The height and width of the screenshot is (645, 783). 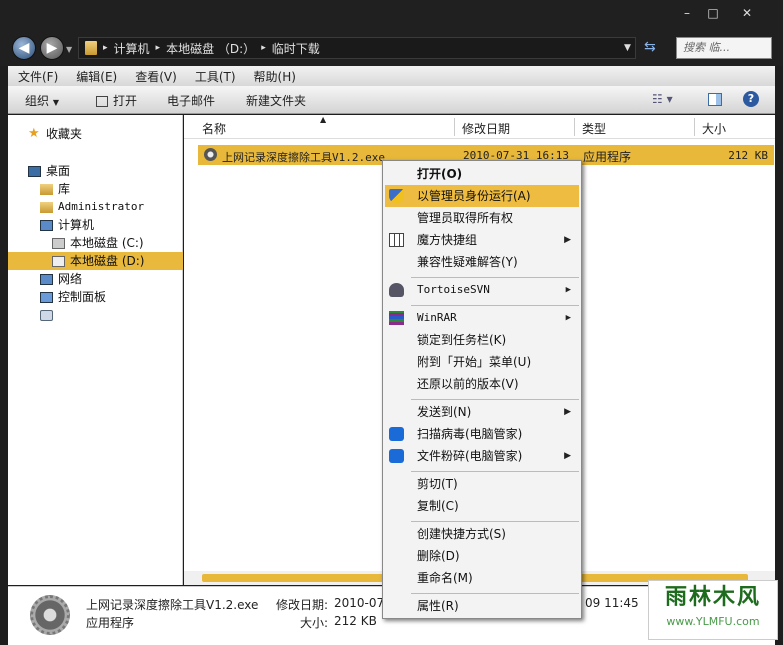 I want to click on nav-network-label: 网络, so click(x=70, y=279).